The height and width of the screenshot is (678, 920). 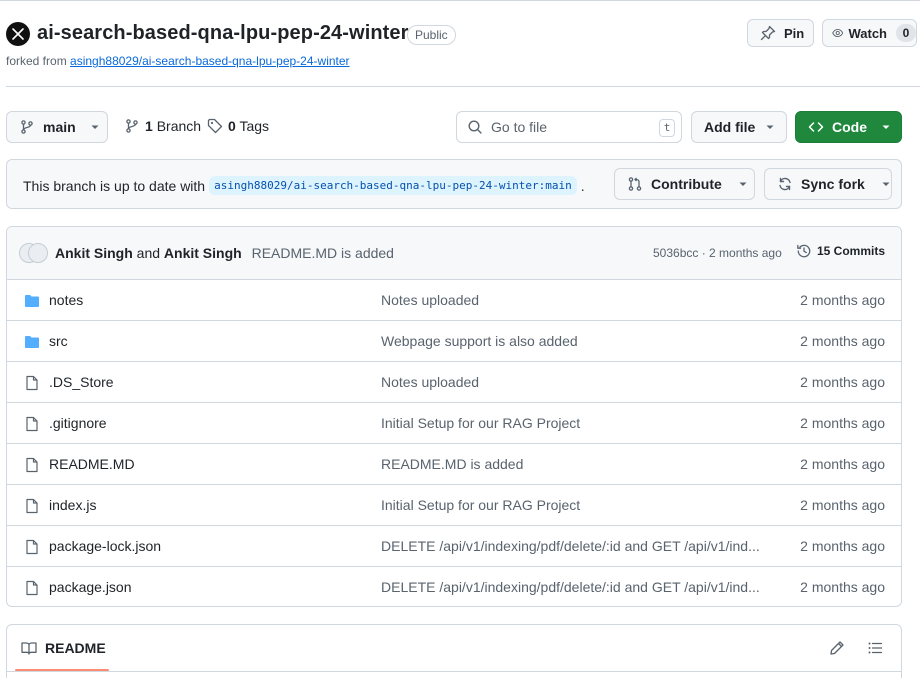 What do you see at coordinates (105, 546) in the screenshot?
I see `file-name-link: package-lock.json` at bounding box center [105, 546].